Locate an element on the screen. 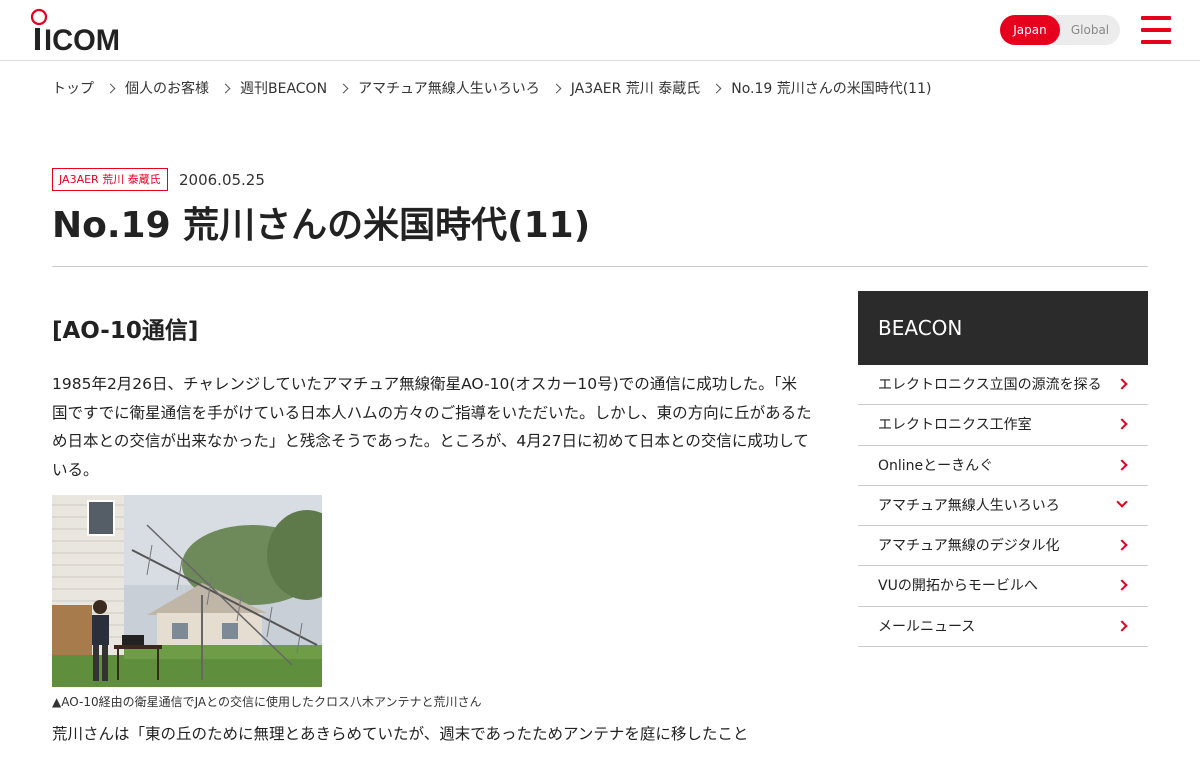 The height and width of the screenshot is (757, 1200). sidebar-title: BEACON is located at coordinates (1003, 328).